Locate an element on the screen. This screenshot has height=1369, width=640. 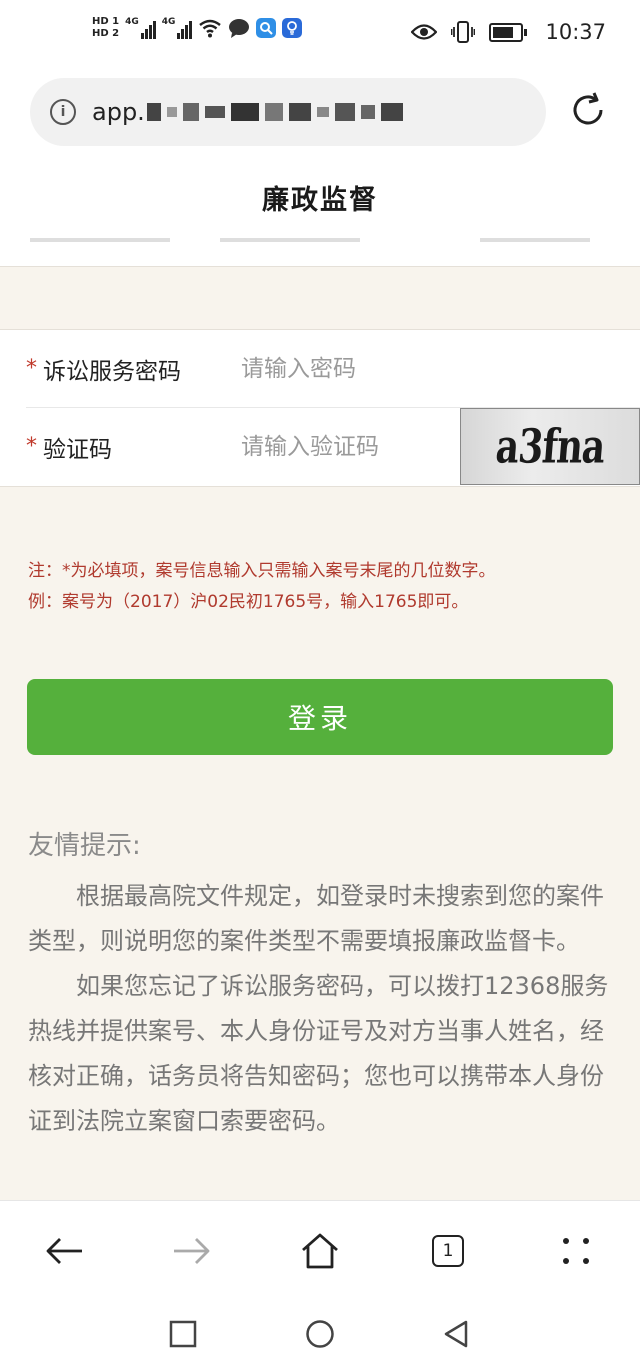
square-icon is located at coordinates (183, 1334).